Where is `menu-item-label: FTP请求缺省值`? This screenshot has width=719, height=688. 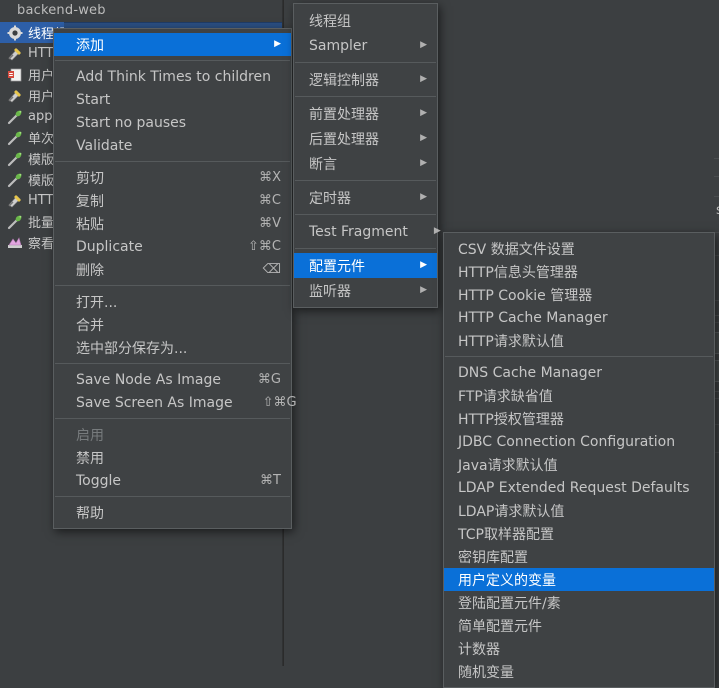
menu-item-label: FTP请求缺省值 is located at coordinates (505, 396).